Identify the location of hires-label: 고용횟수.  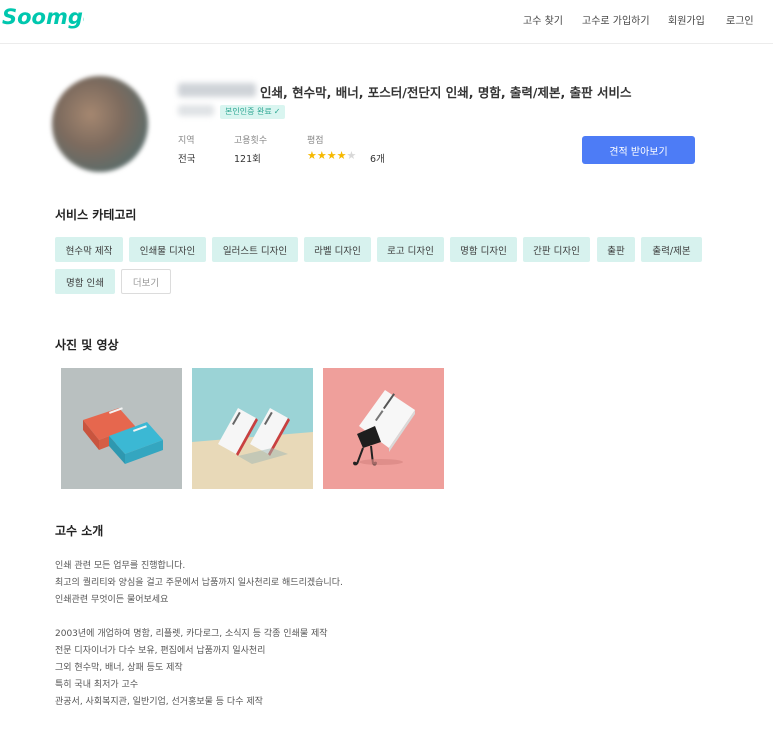
(251, 141).